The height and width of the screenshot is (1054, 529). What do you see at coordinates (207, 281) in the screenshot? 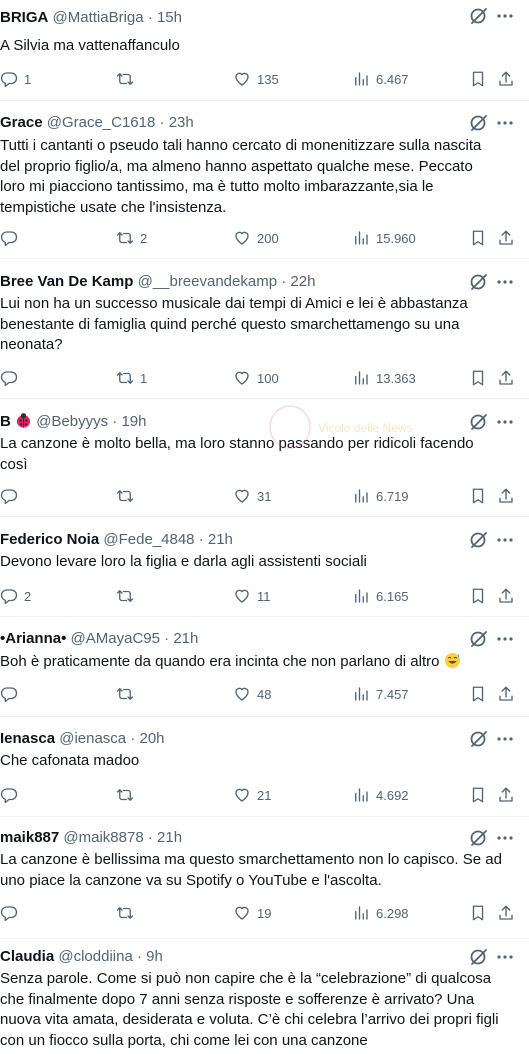
I see `author-handle: @__breevandekamp` at bounding box center [207, 281].